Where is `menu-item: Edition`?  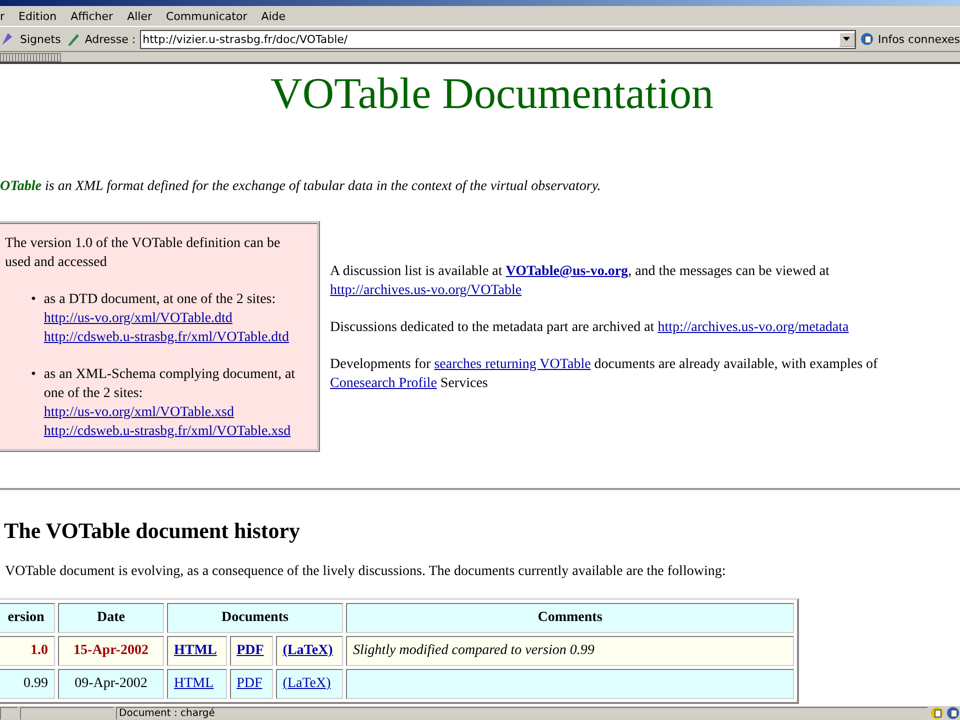 menu-item: Edition is located at coordinates (37, 16).